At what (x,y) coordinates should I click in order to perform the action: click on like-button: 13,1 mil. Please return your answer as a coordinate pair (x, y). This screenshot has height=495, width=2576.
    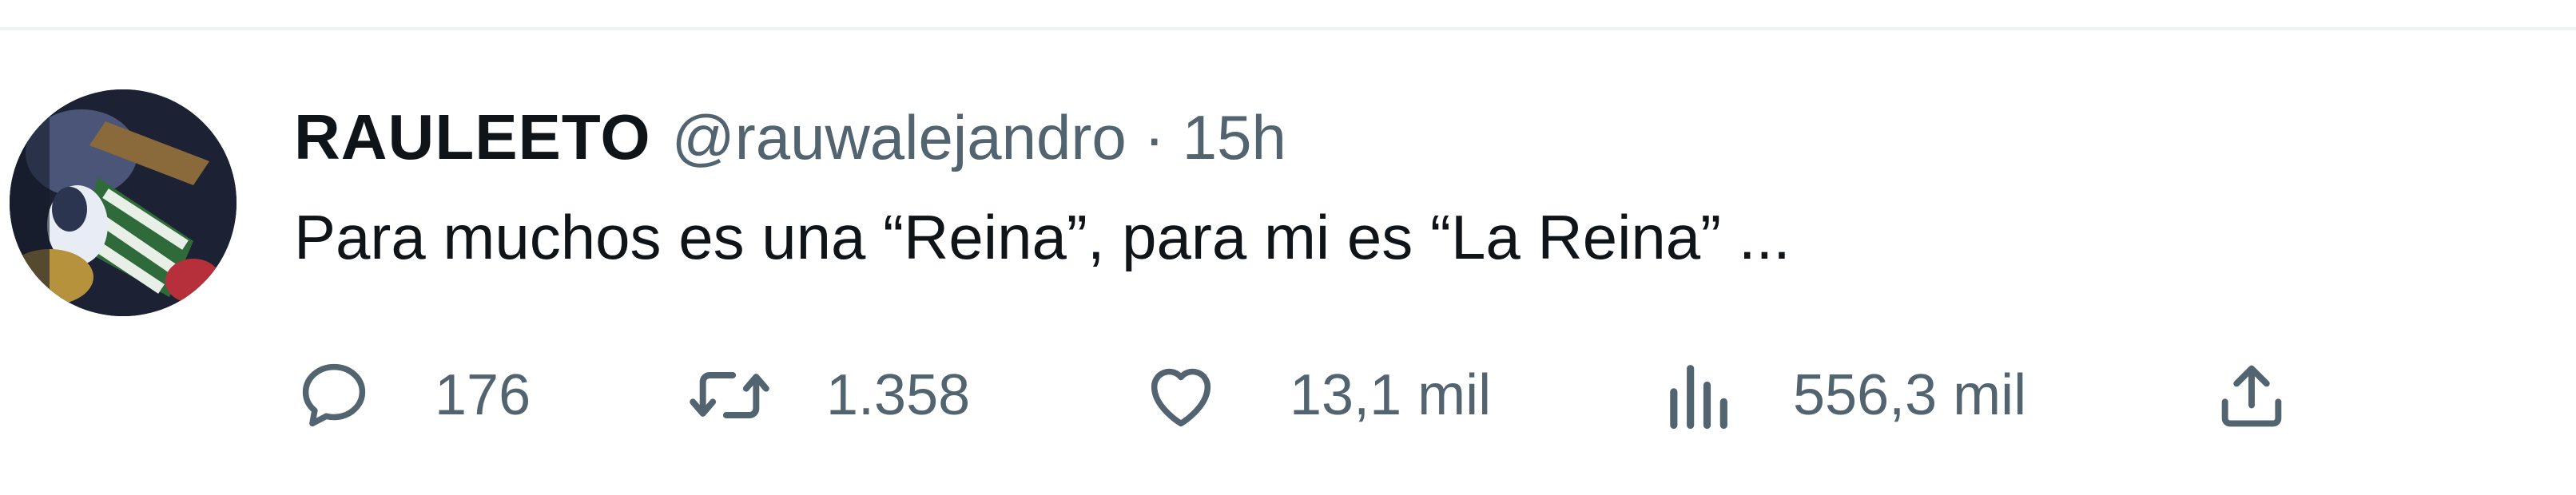
    Looking at the image, I should click on (1316, 395).